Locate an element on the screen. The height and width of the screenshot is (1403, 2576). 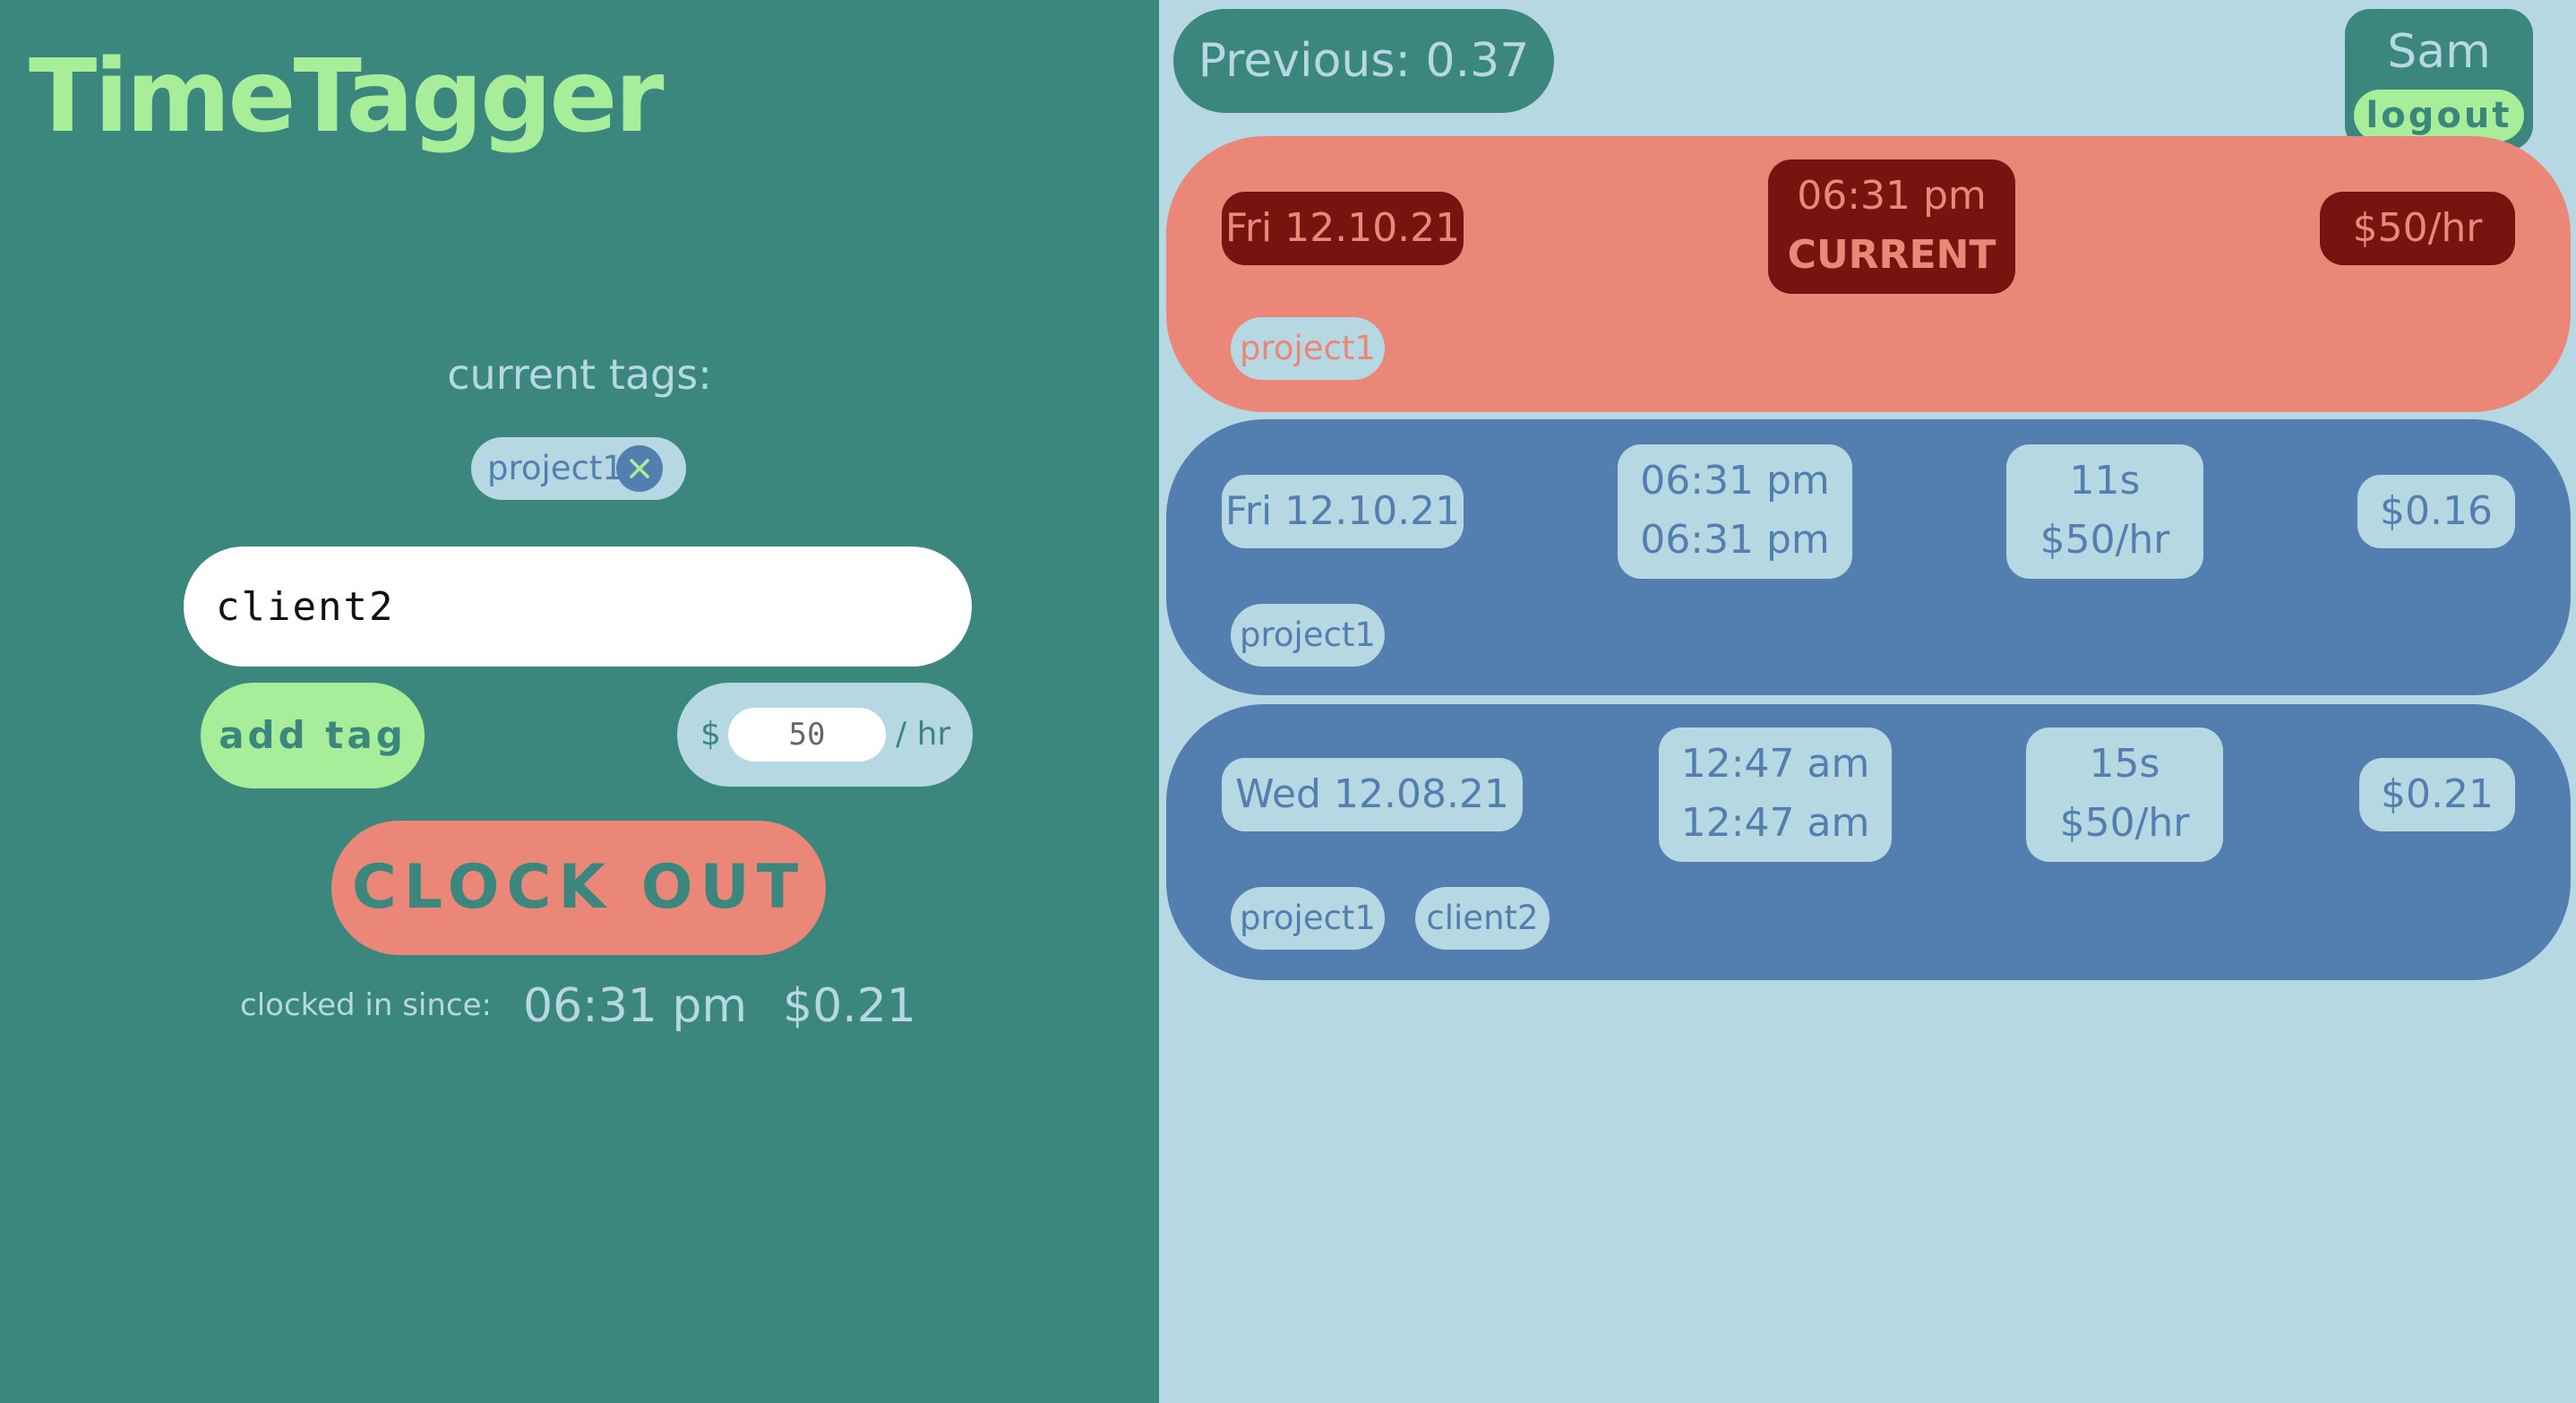
rate-input is located at coordinates (807, 735).